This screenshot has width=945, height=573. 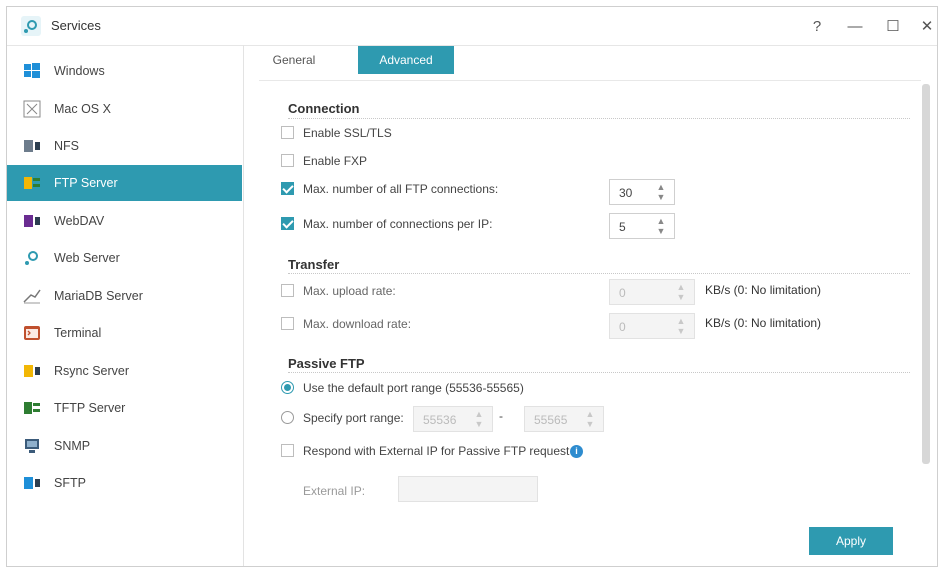 What do you see at coordinates (124, 146) in the screenshot?
I see `sidebar-item-nfs: NFS` at bounding box center [124, 146].